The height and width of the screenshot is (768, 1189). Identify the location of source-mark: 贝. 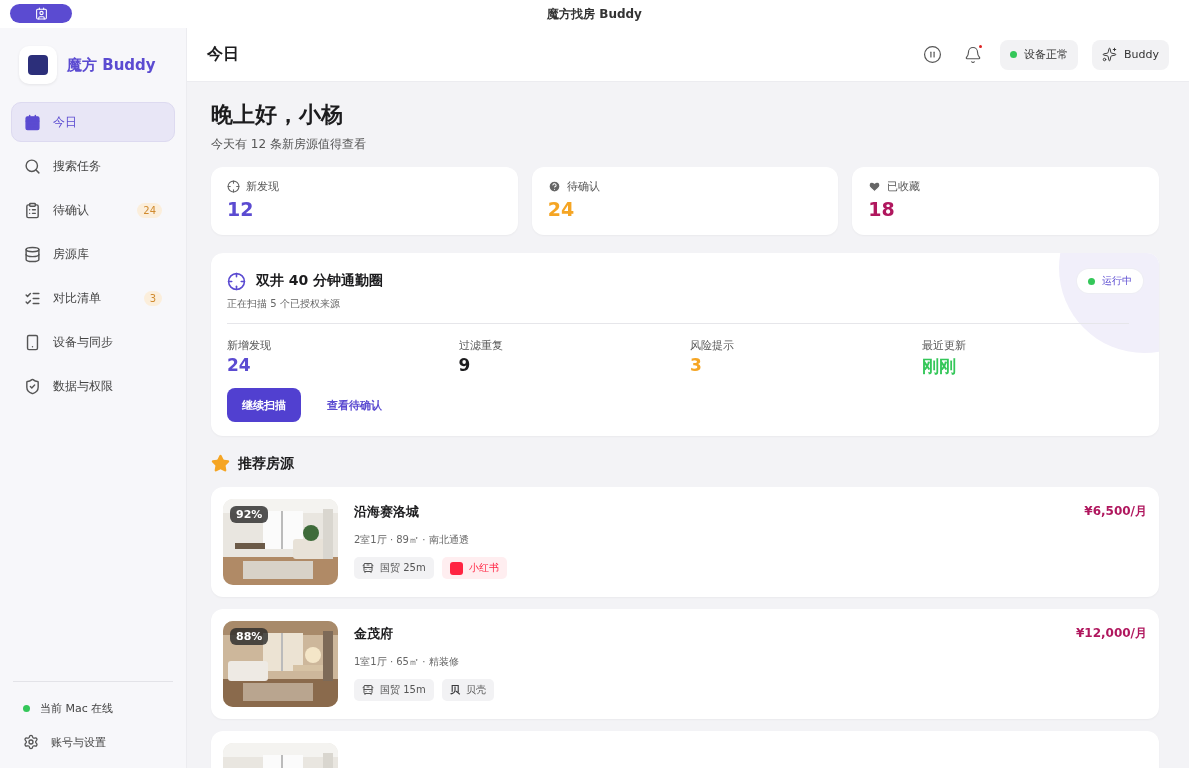
(454, 690).